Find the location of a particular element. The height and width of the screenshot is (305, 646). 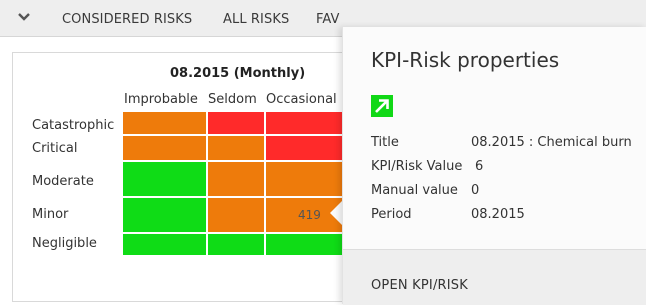

tab-all-risks: ALL RISKS is located at coordinates (256, 19).